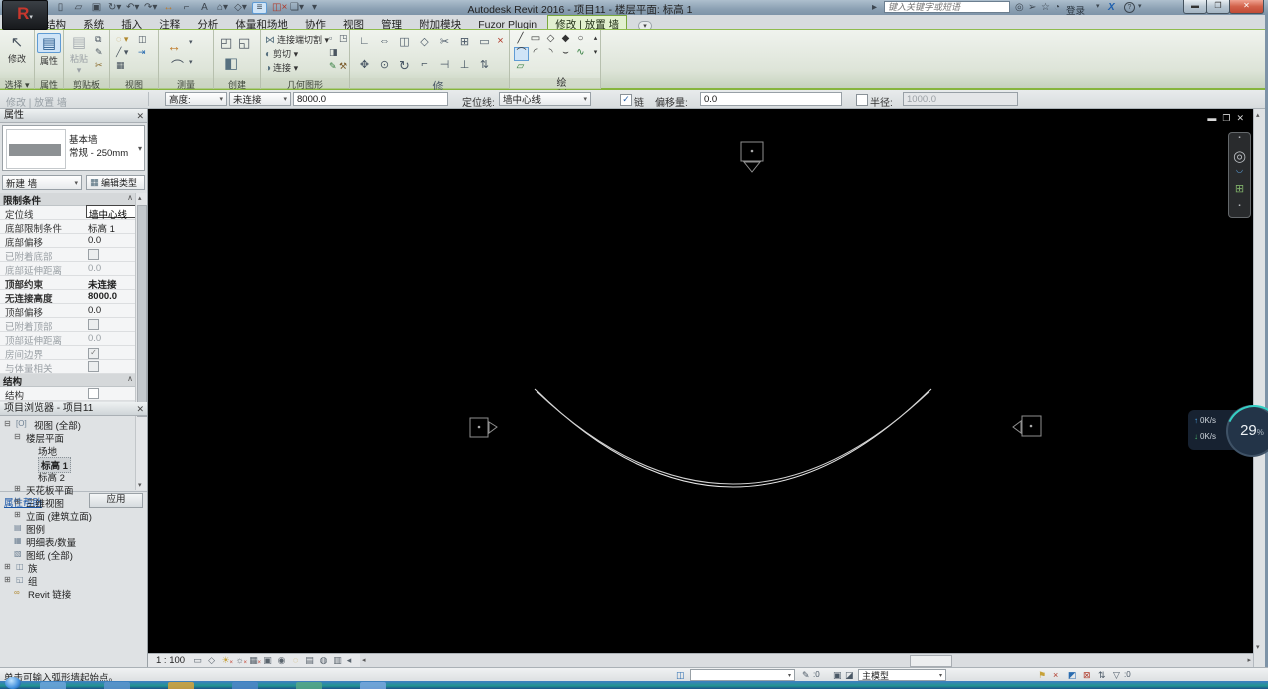  I want to click on tree-item-groups: ⊞ ◱ 组, so click(73, 581).